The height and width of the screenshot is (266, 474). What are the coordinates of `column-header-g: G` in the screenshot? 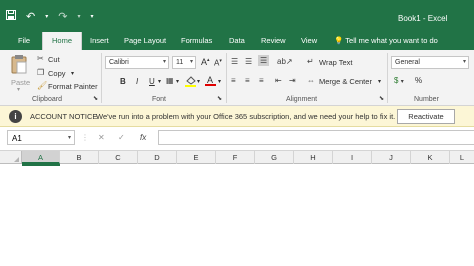 It's located at (274, 157).